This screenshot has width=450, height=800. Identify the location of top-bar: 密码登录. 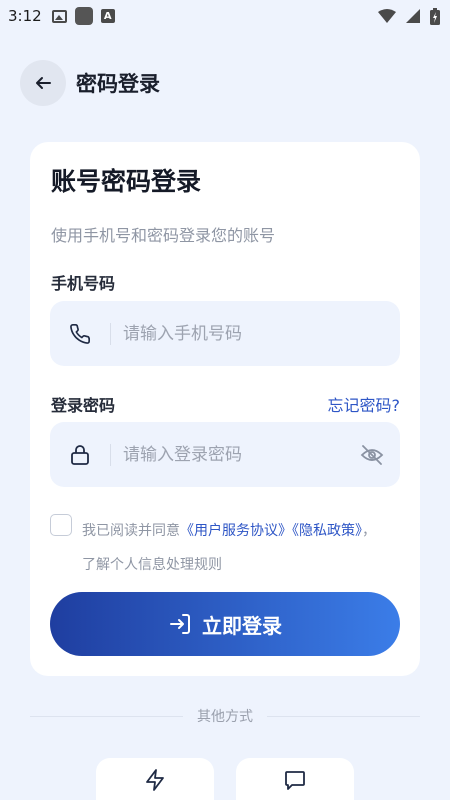
(90, 83).